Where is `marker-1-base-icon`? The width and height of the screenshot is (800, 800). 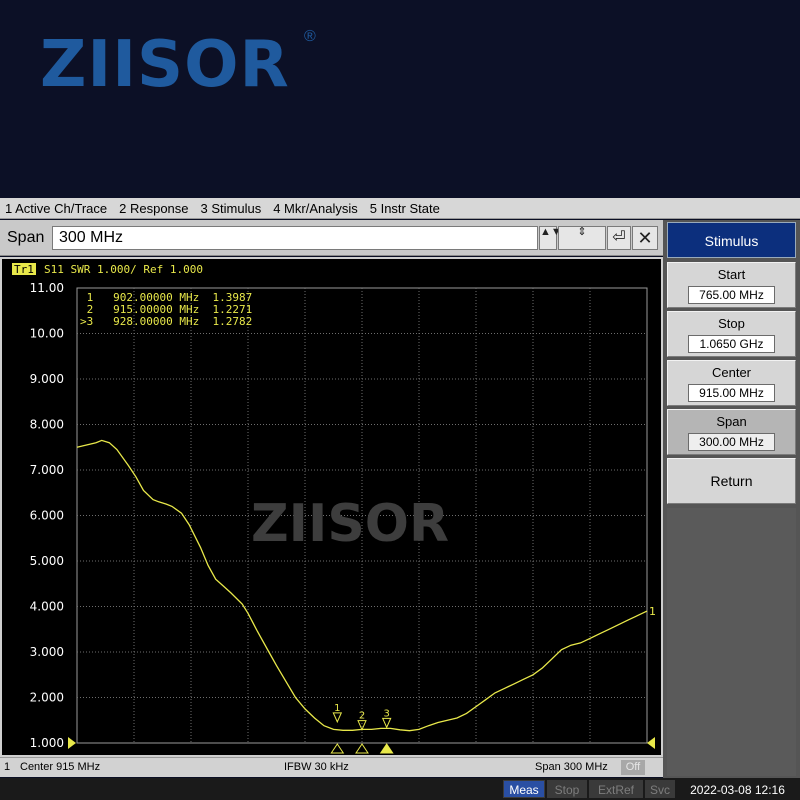 marker-1-base-icon is located at coordinates (337, 748).